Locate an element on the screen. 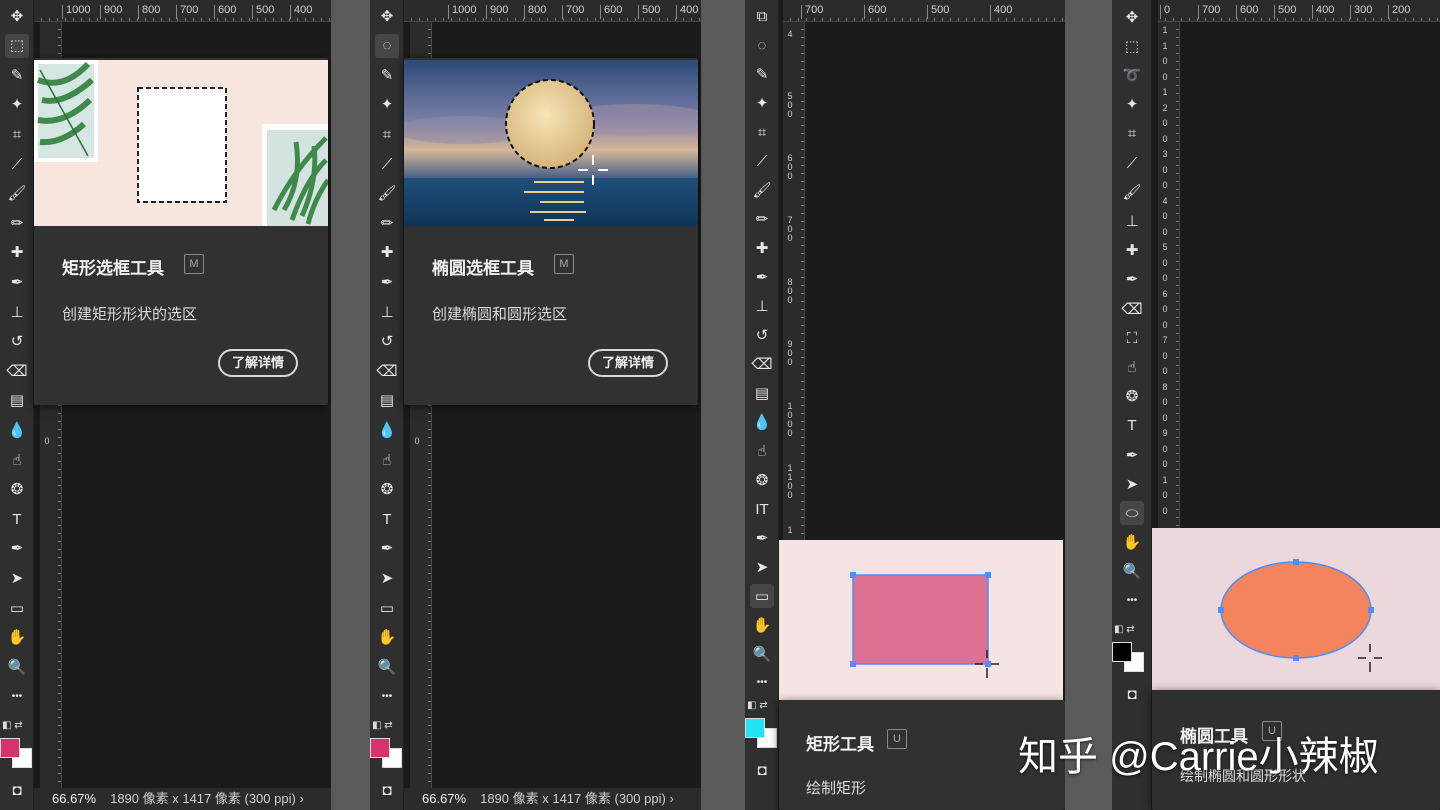  elliptical-marquee-icon: ◌ is located at coordinates (387, 45).